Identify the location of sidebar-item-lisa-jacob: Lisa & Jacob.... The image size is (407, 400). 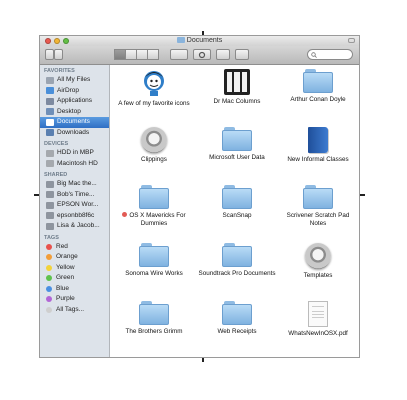
(74, 226).